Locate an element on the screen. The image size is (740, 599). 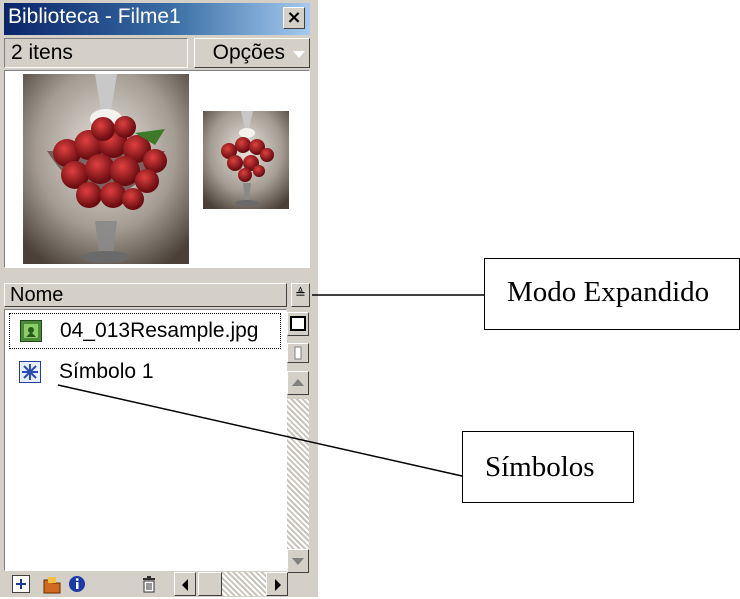
expanded-mode-callout: Modo Expandido is located at coordinates (612, 294).